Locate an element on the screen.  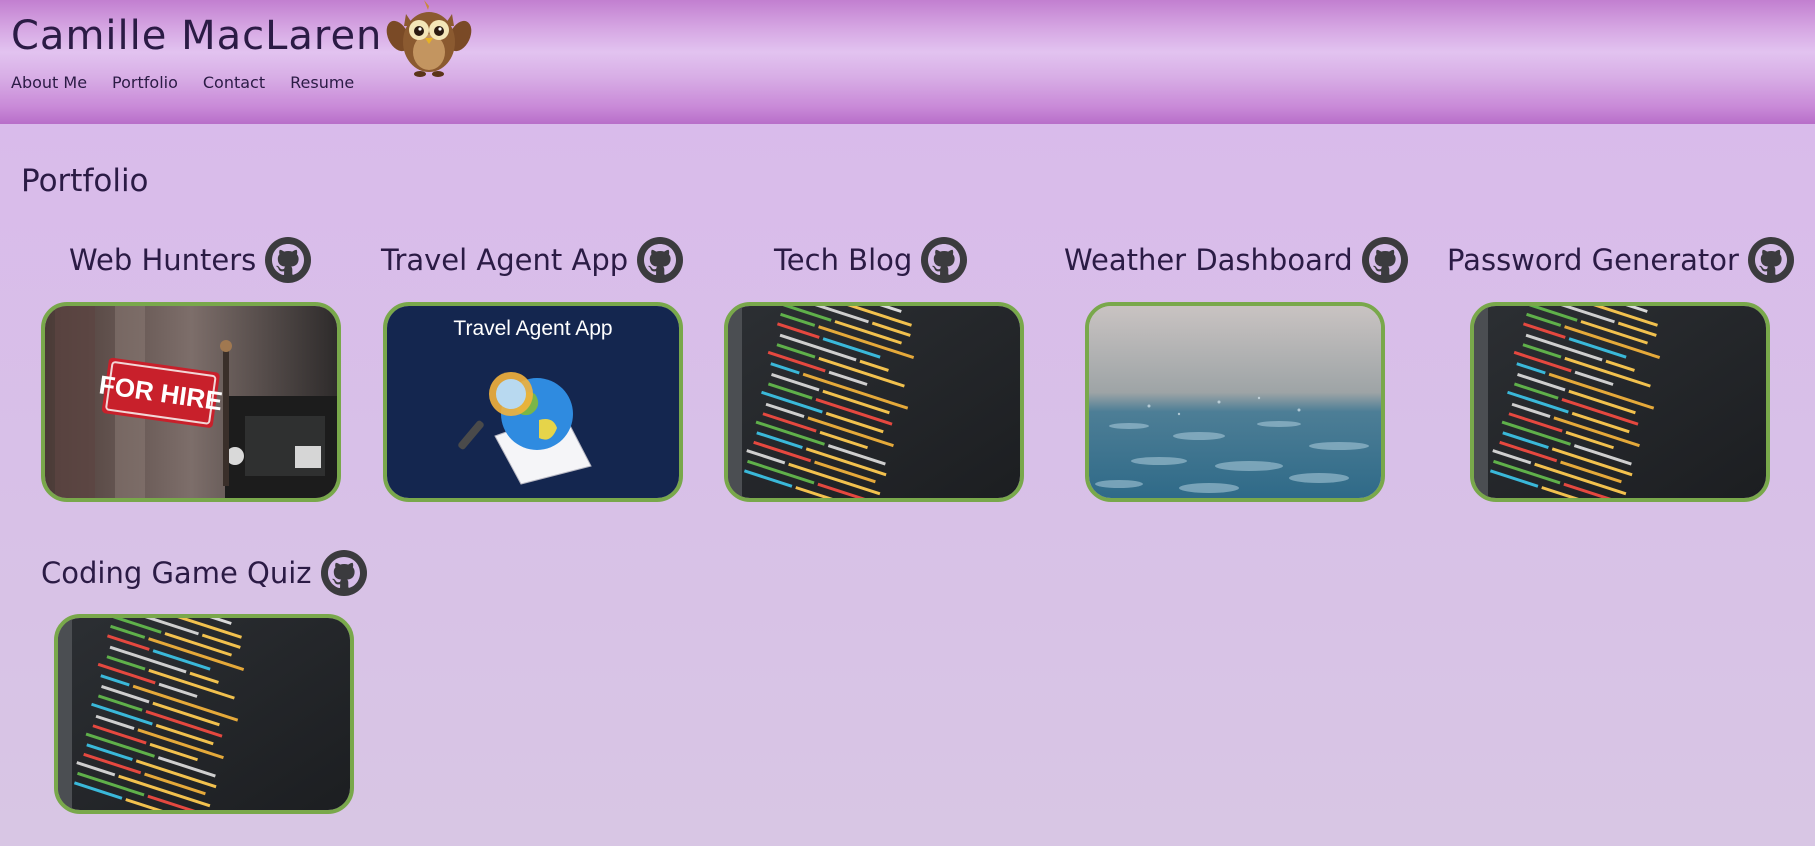
for-hire-sign-image: FOR HIRE is located at coordinates (191, 402).